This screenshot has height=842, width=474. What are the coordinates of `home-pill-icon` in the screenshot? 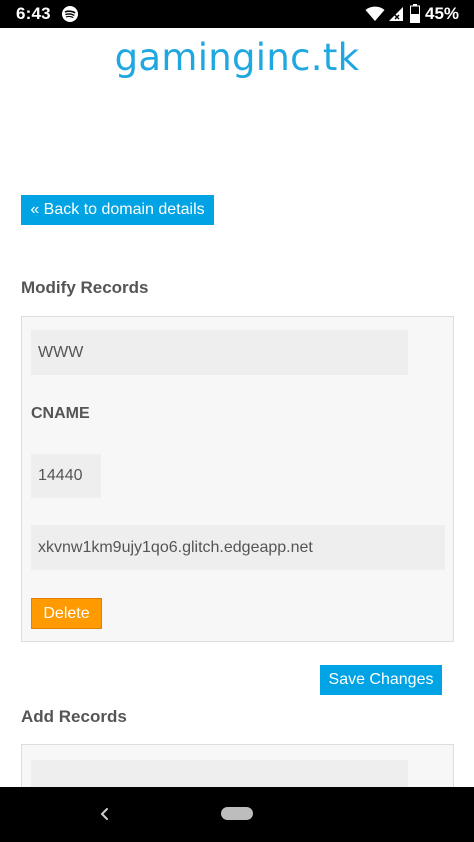 It's located at (237, 813).